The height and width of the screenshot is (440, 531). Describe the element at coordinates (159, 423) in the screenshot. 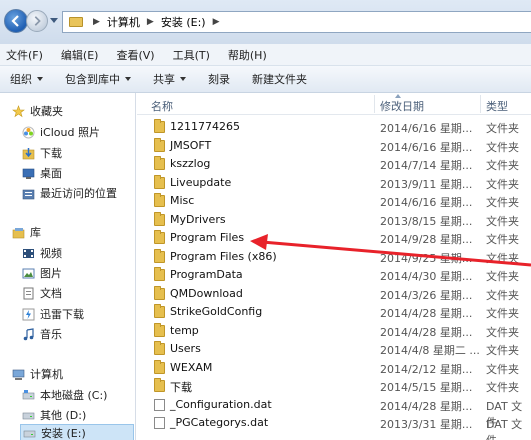

I see `file-icon` at that location.